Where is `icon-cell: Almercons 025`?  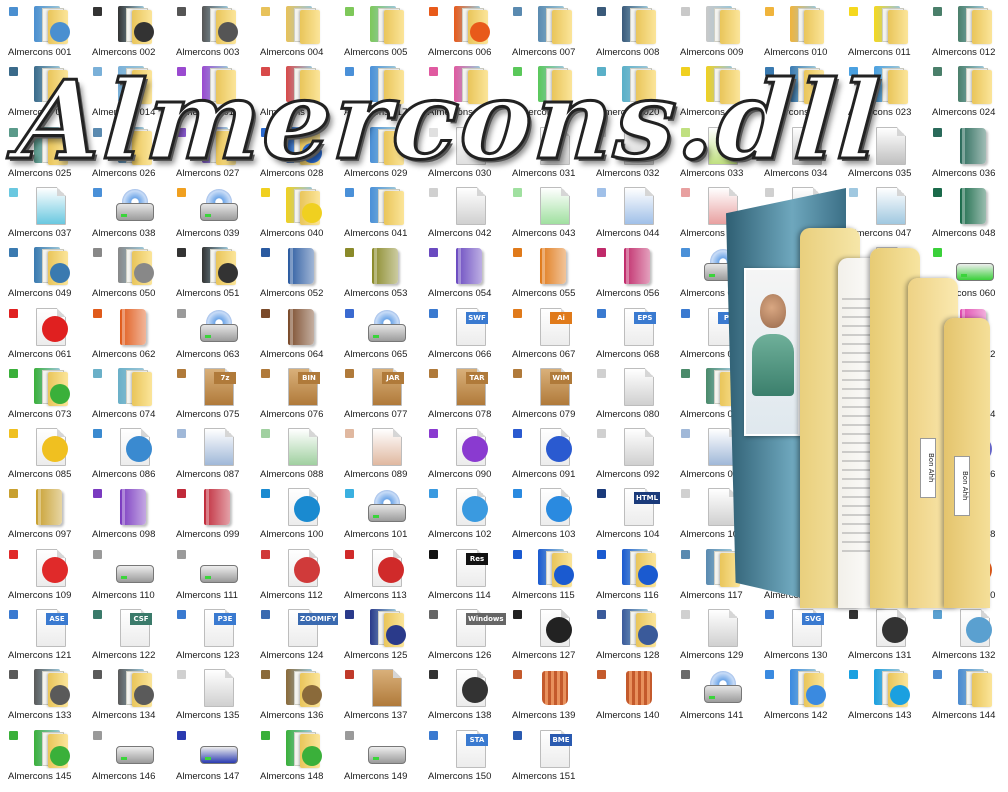
icon-cell: Almercons 025 is located at coordinates (42, 151).